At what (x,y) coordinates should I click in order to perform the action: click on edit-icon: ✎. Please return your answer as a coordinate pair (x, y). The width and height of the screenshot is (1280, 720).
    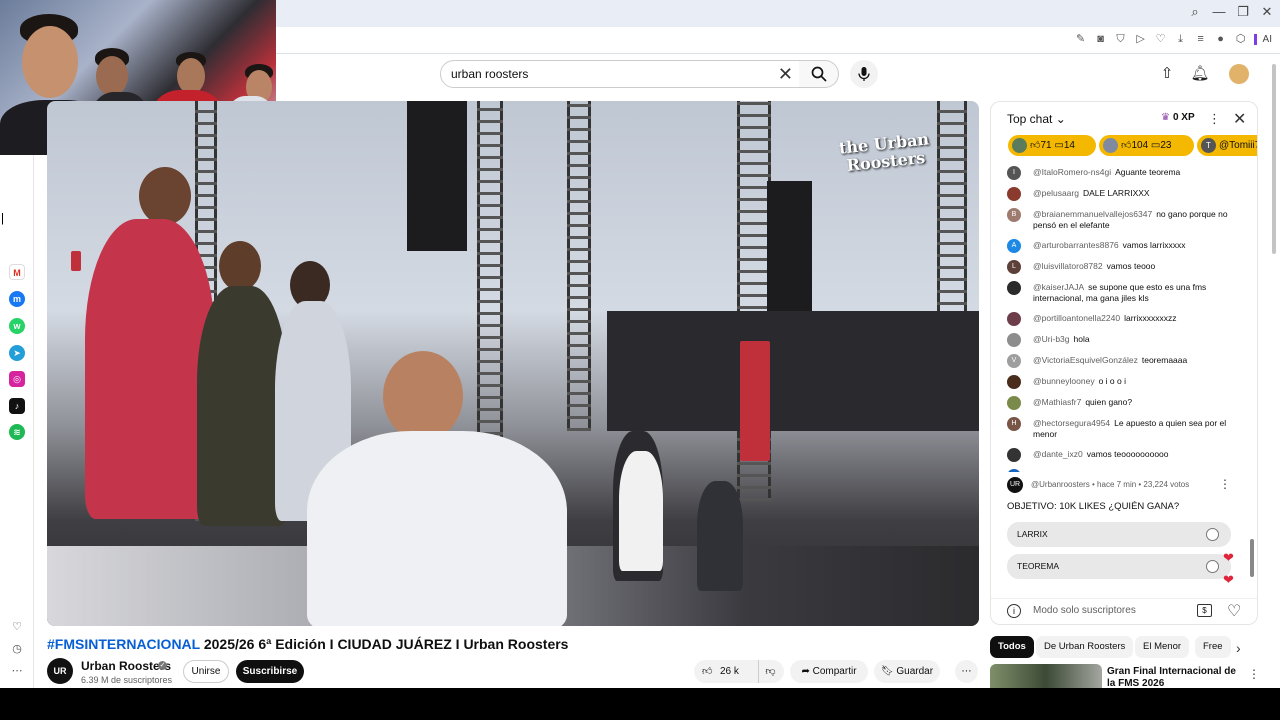
    Looking at the image, I should click on (1081, 39).